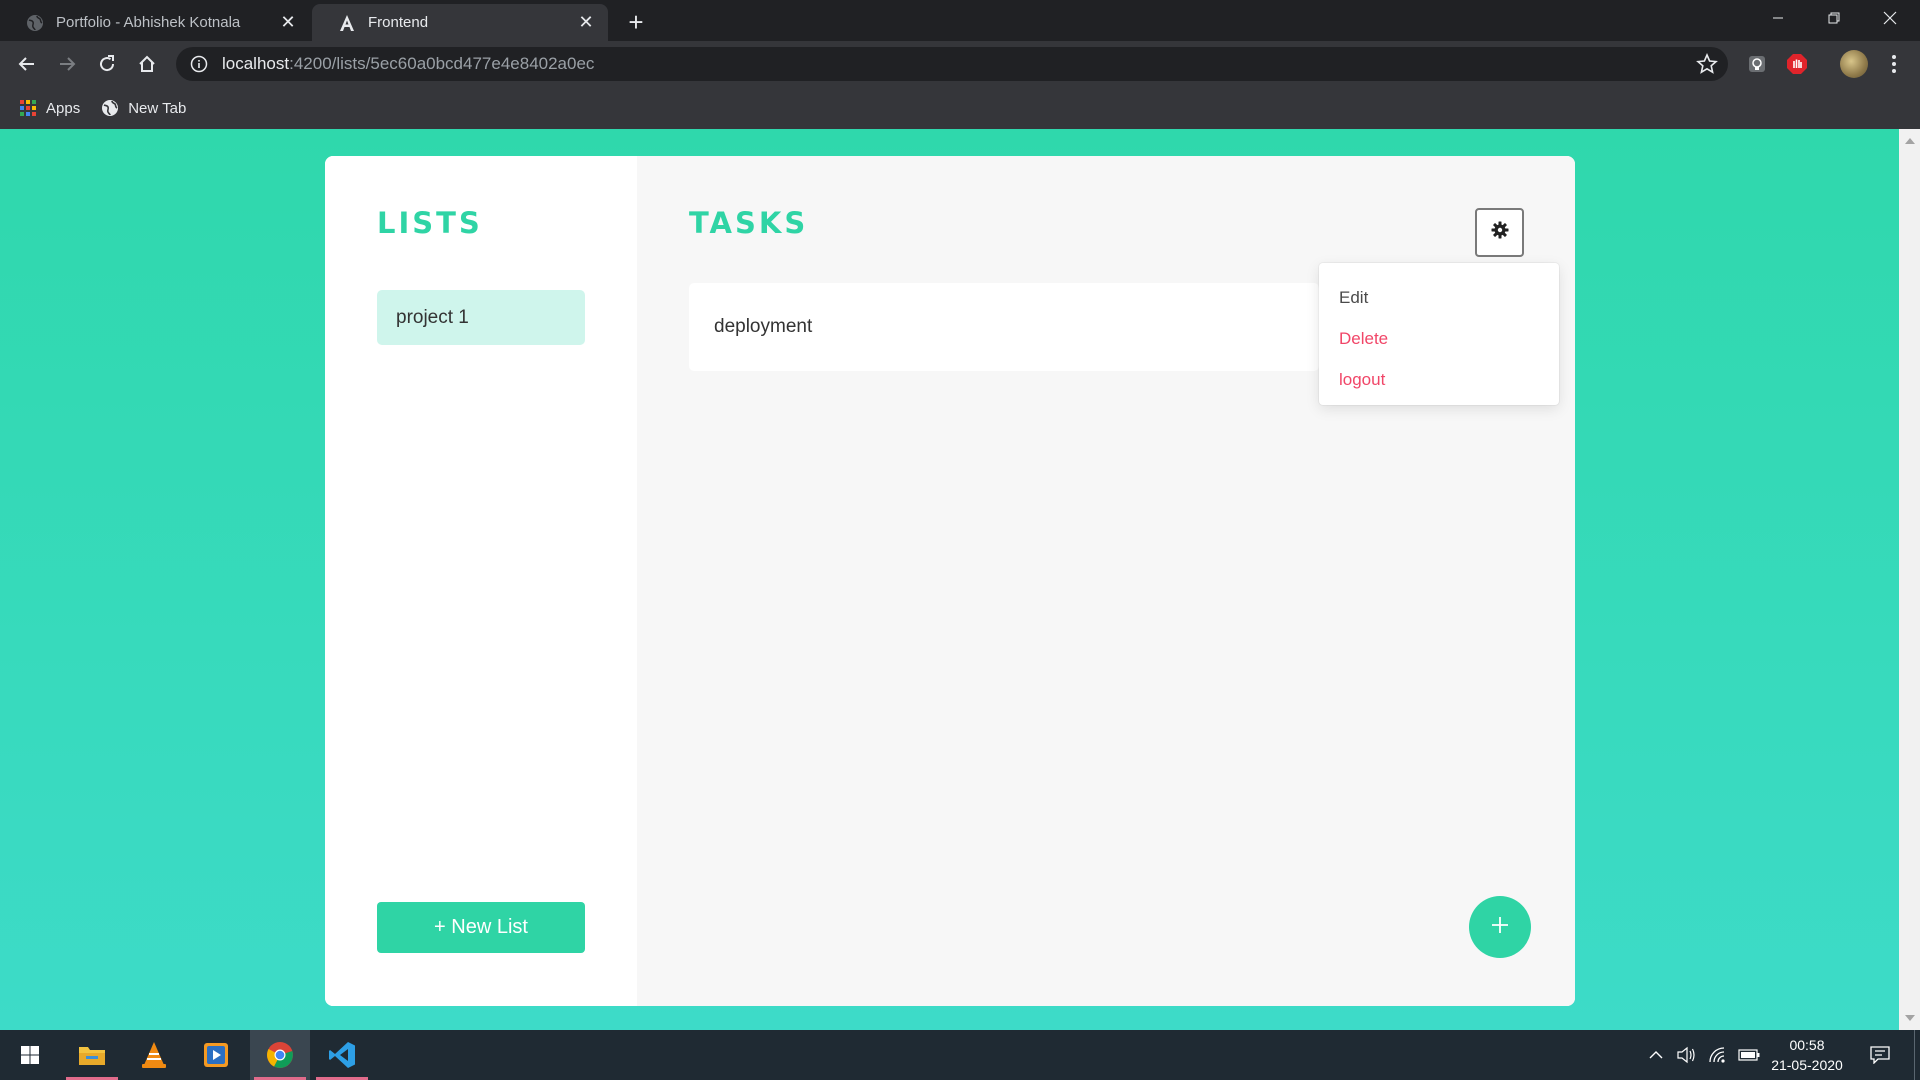 Image resolution: width=1920 pixels, height=1080 pixels. What do you see at coordinates (1834, 18) in the screenshot?
I see `restore-icon` at bounding box center [1834, 18].